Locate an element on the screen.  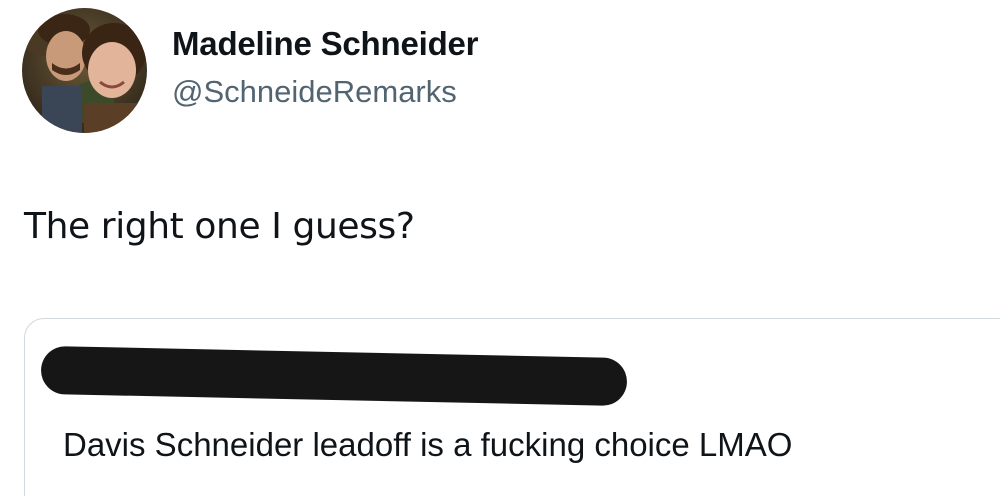
redacted-author is located at coordinates (334, 376).